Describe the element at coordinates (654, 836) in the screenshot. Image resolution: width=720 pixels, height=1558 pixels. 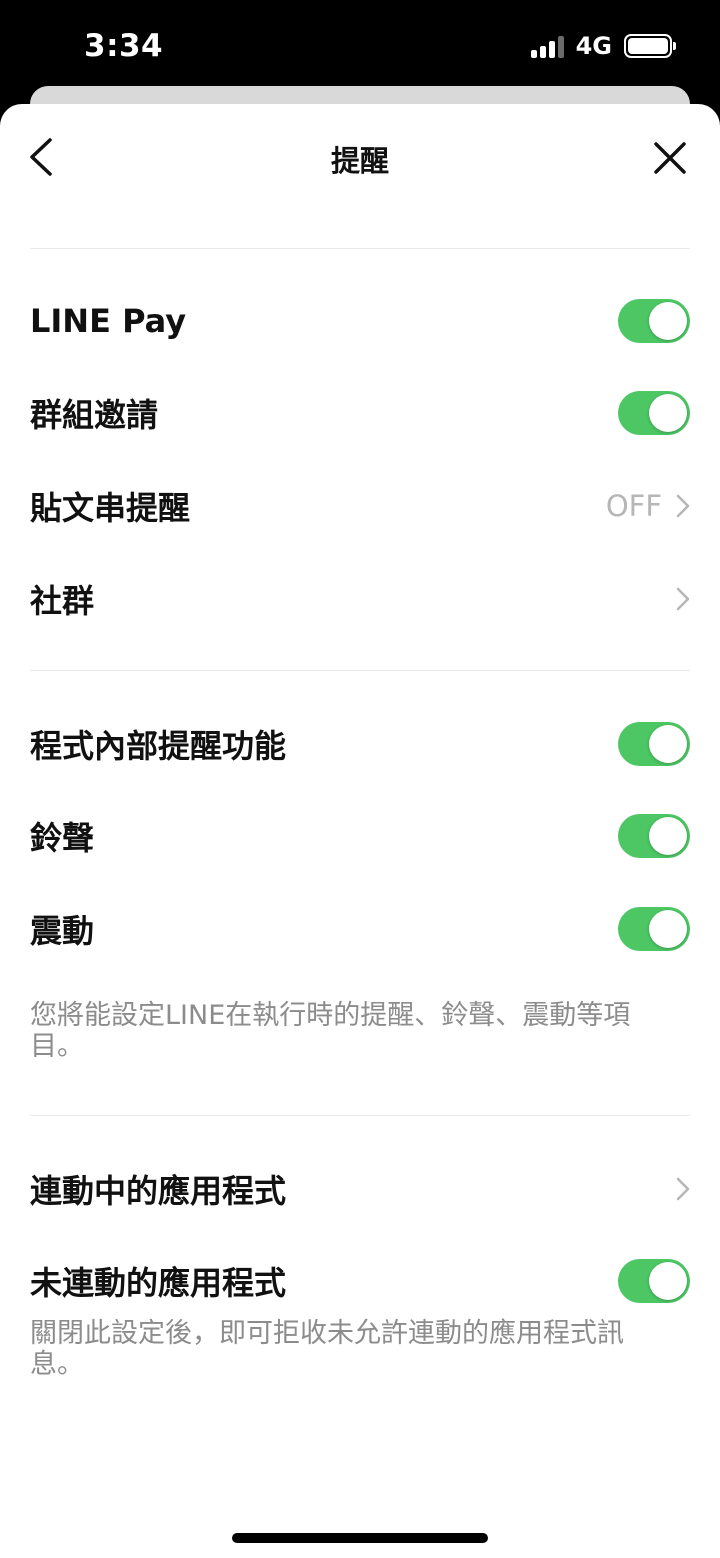
I see `sound-toggle` at that location.